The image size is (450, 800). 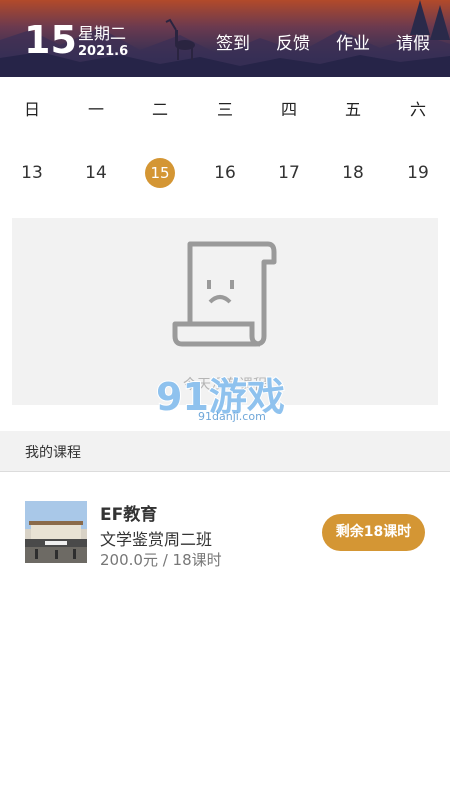 I want to click on calendar-date-row: 13 14 15 16 17 18 19, so click(x=225, y=173).